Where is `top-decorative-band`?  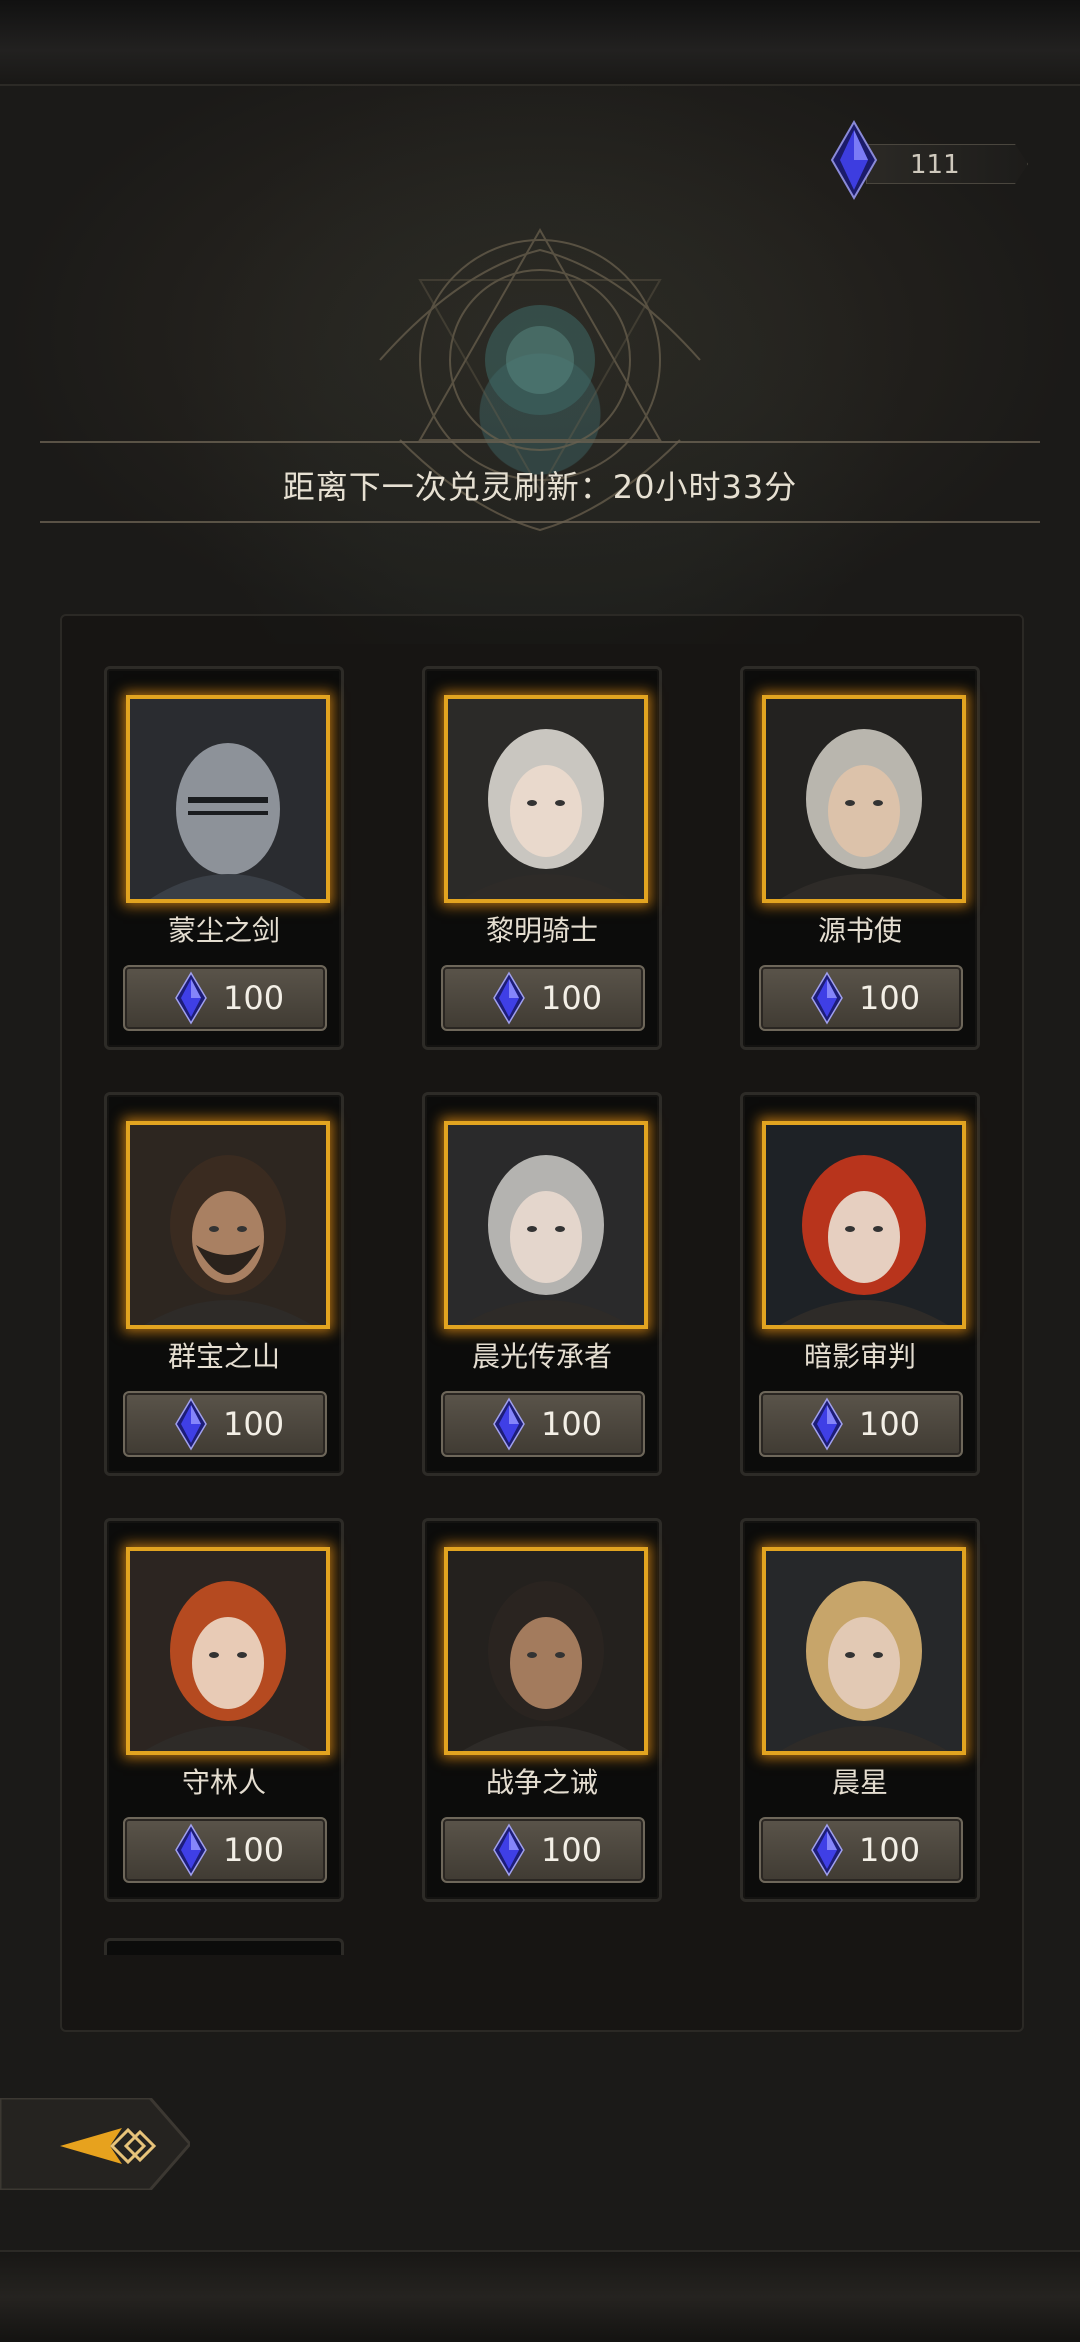
top-decorative-band is located at coordinates (540, 43).